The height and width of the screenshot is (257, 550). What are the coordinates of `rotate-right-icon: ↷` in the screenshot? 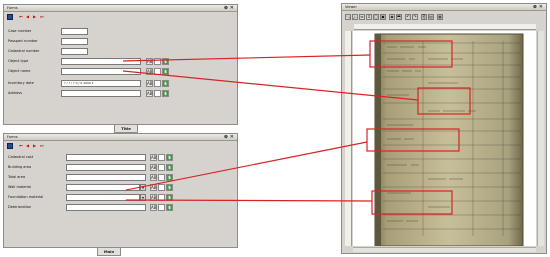 It's located at (415, 17).